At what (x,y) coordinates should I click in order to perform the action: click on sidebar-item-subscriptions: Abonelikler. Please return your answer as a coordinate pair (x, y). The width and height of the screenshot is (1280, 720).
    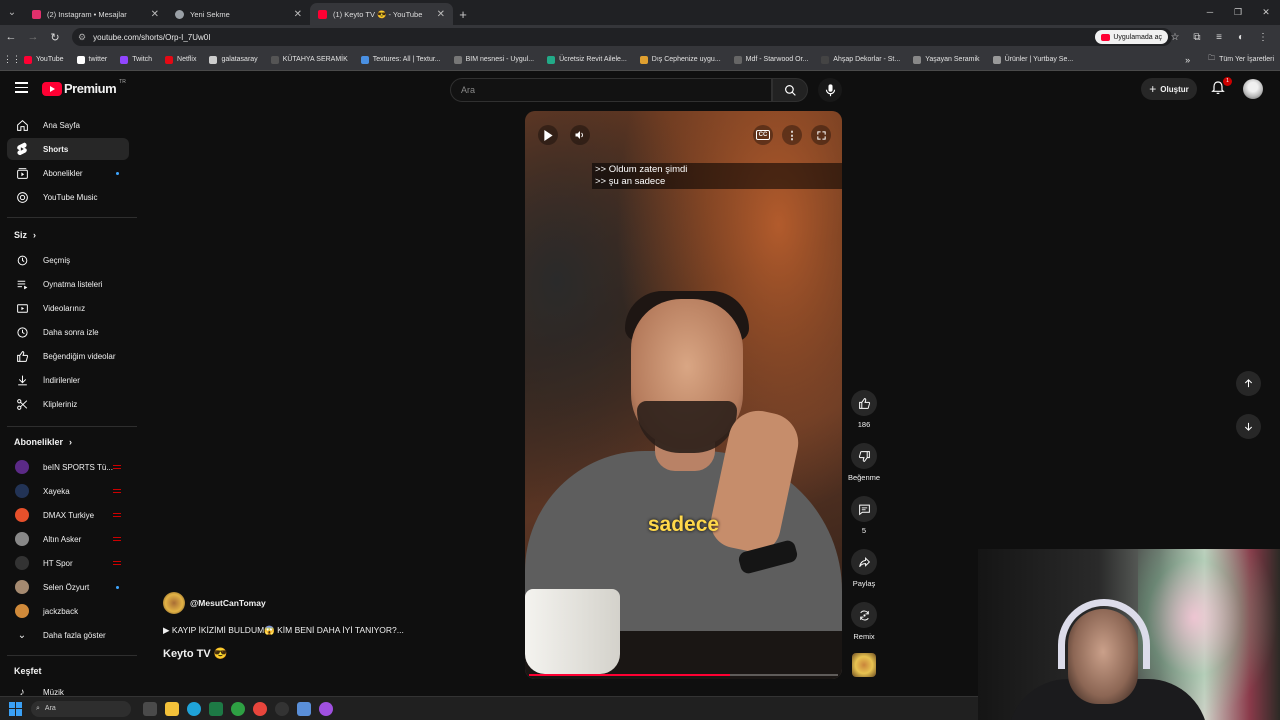
    Looking at the image, I should click on (68, 173).